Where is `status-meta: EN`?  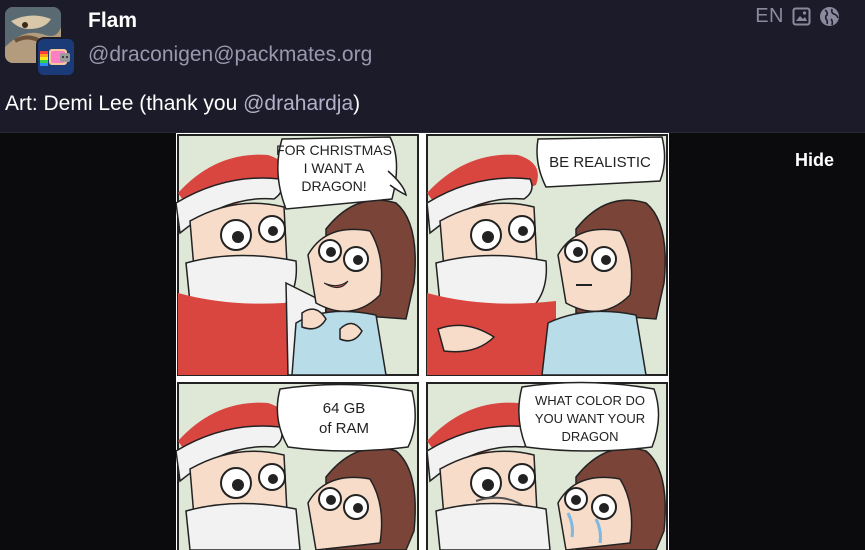
status-meta: EN is located at coordinates (797, 16).